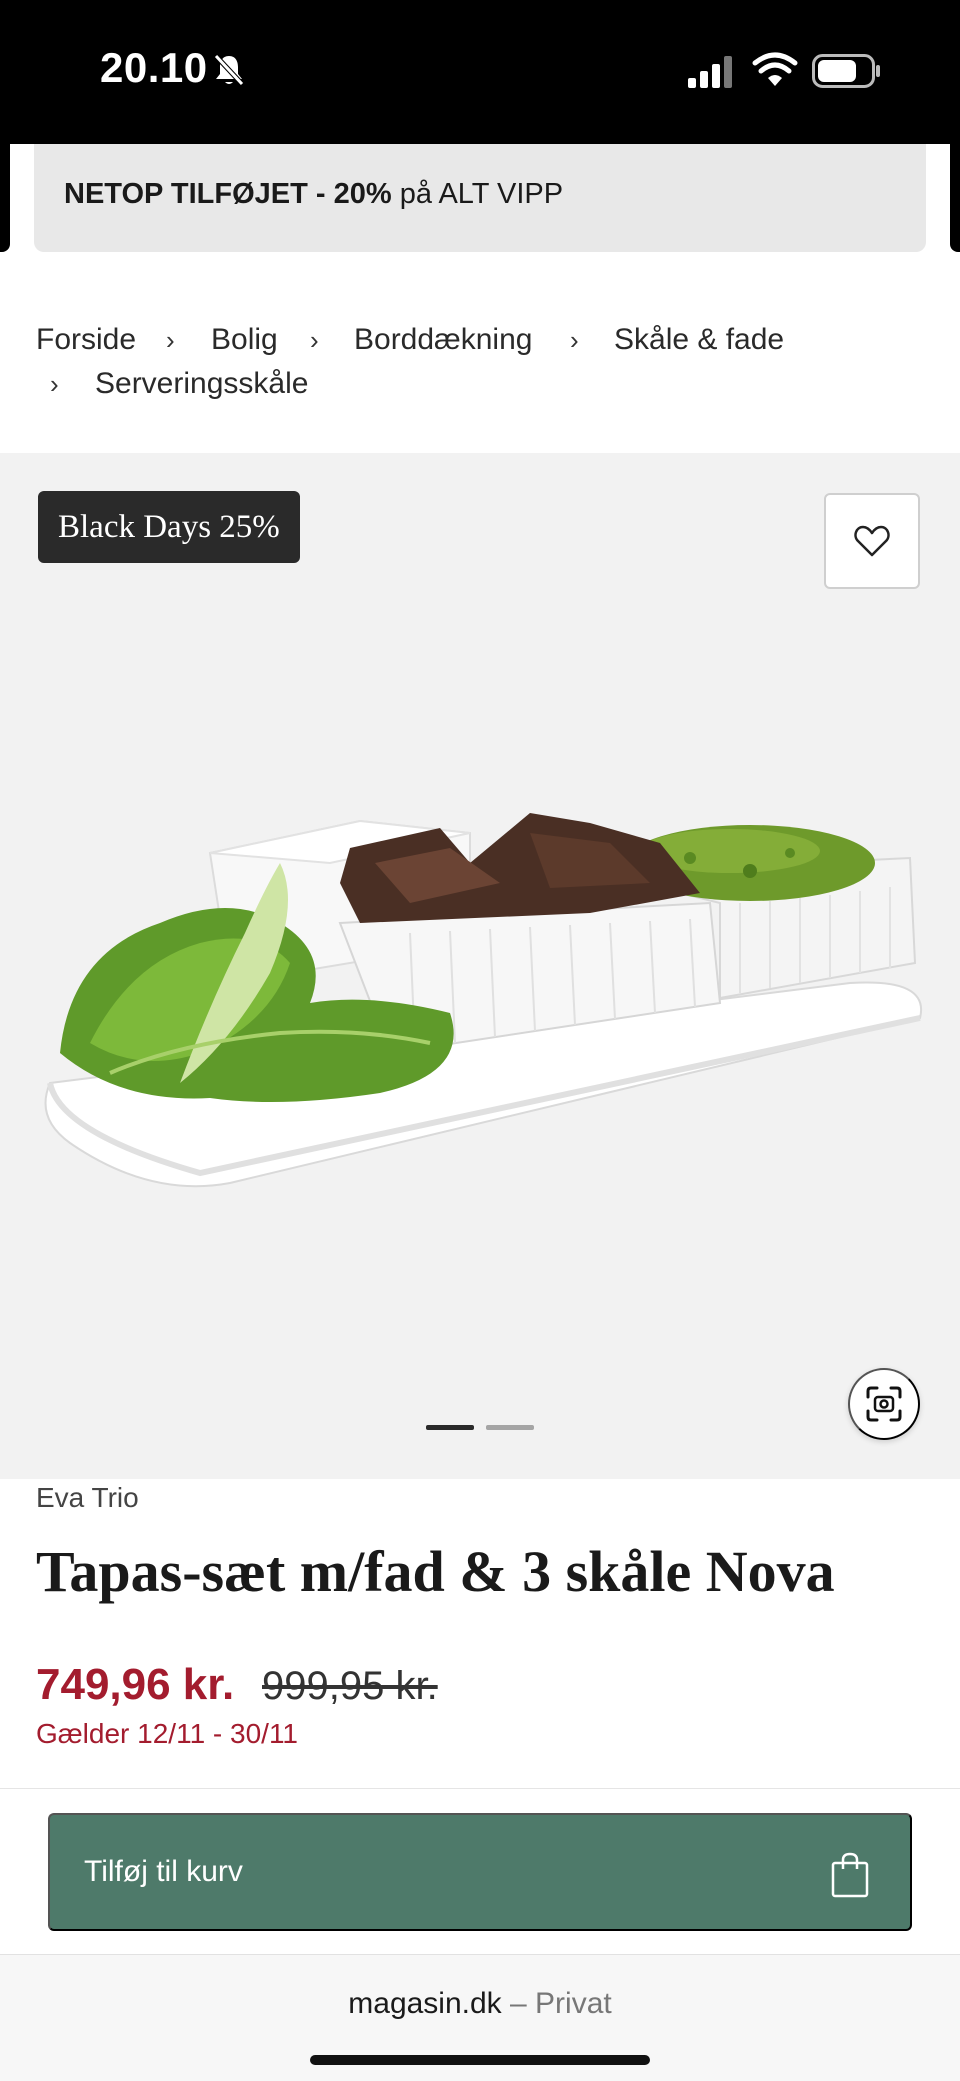 The width and height of the screenshot is (960, 2081). Describe the element at coordinates (350, 1686) in the screenshot. I see `original-price: 999,95 kr.` at that location.